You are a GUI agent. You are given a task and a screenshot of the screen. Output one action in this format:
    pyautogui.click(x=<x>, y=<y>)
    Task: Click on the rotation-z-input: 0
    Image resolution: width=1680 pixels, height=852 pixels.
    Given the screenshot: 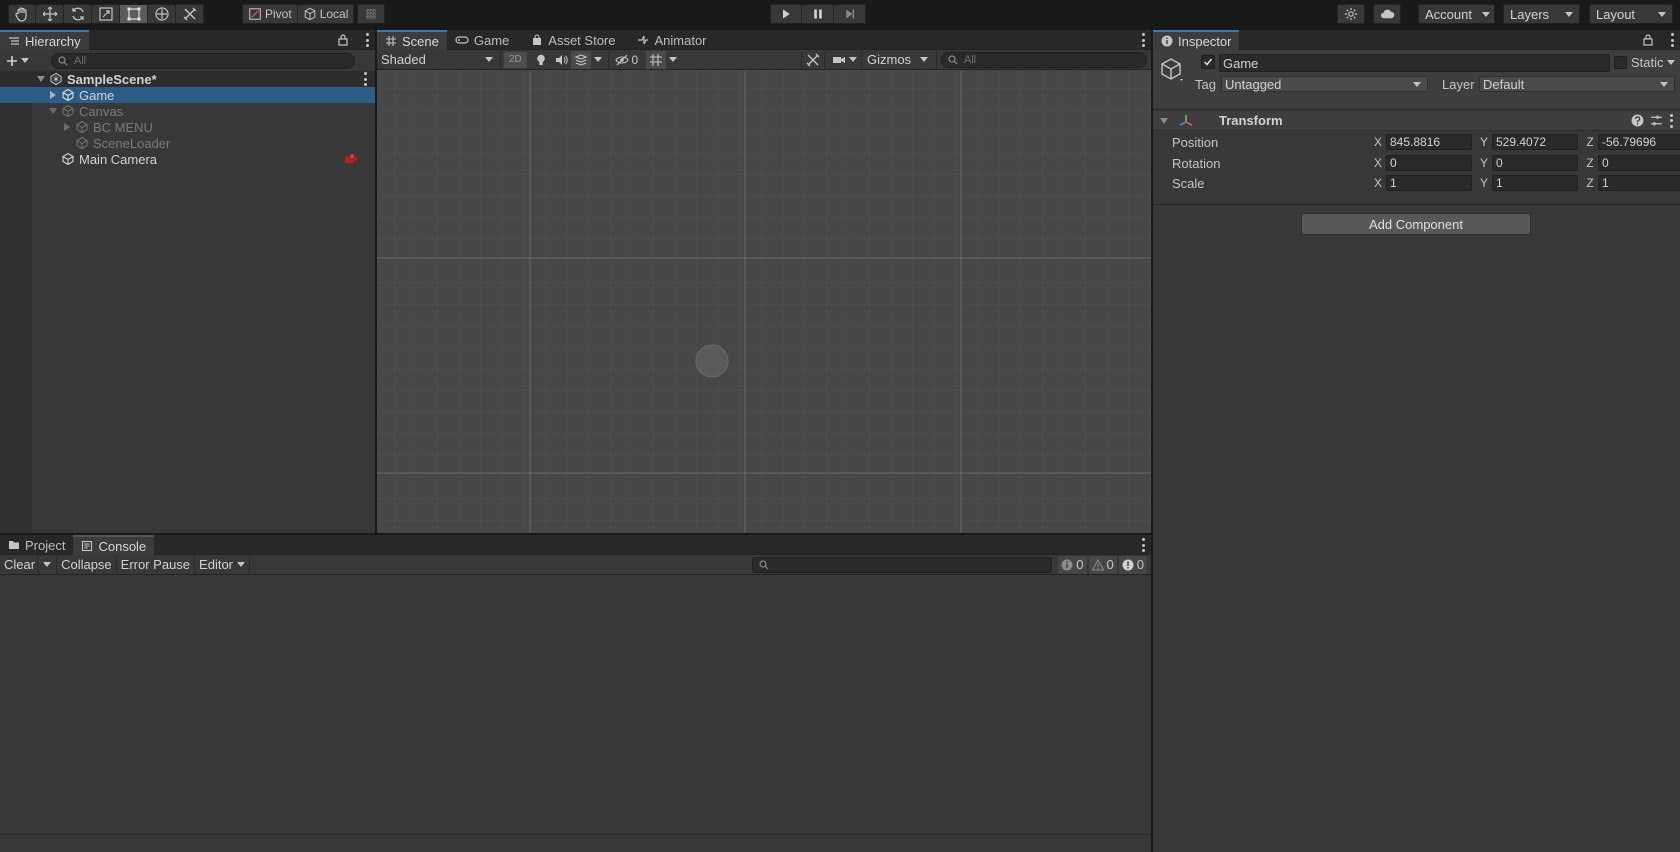 What is the action you would take?
    pyautogui.click(x=1639, y=163)
    